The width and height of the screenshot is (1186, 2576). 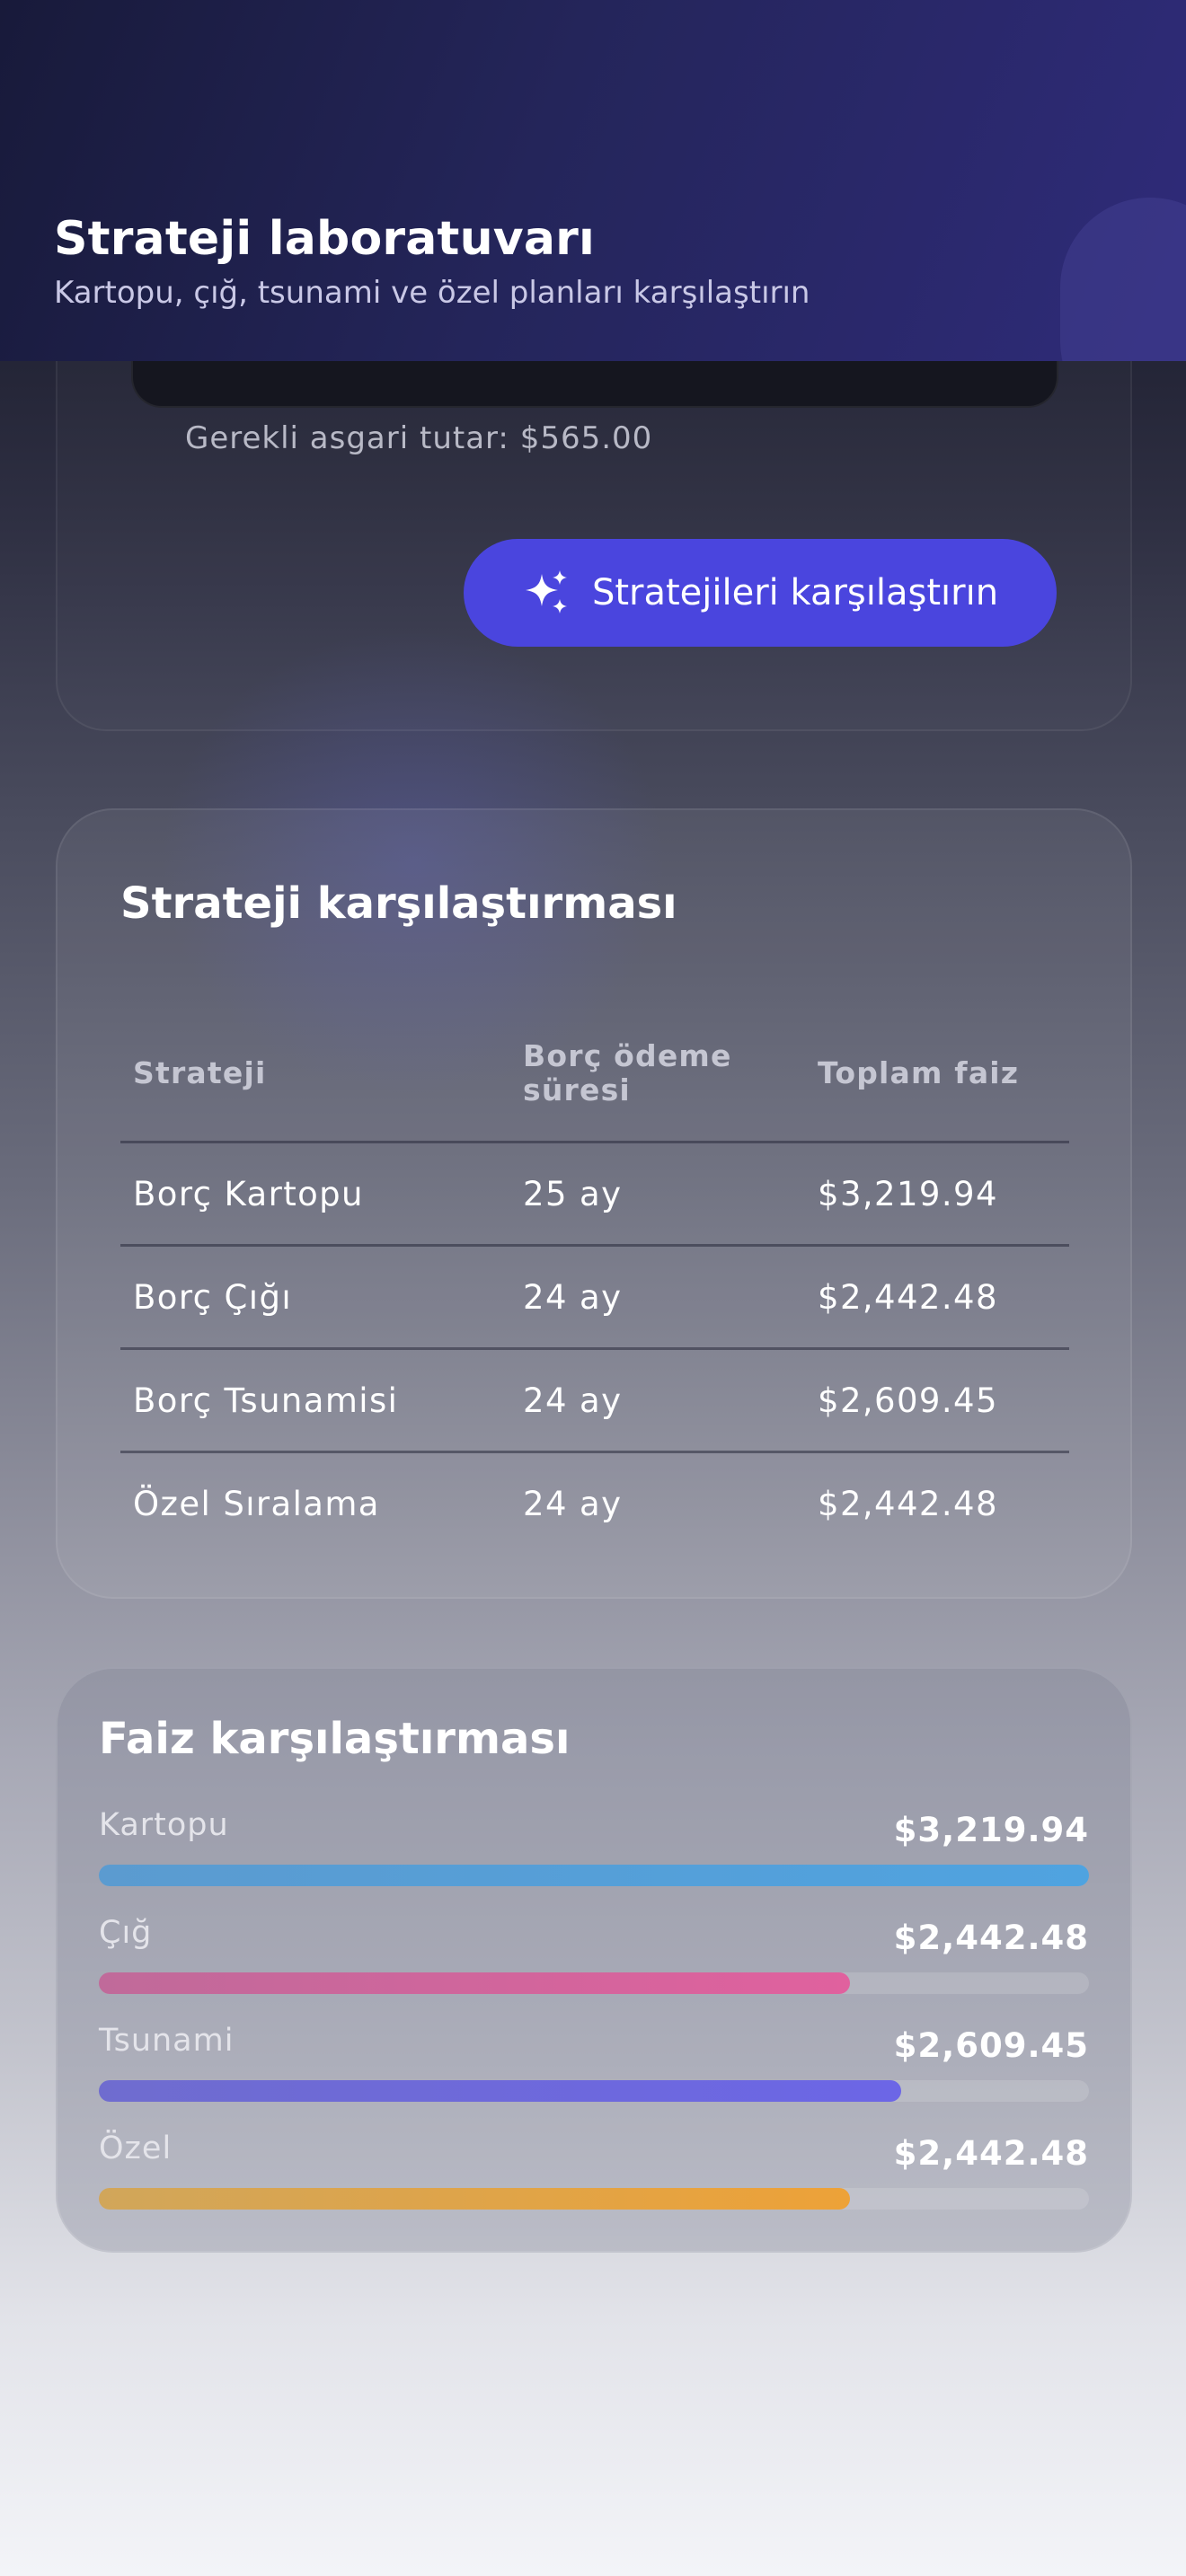 What do you see at coordinates (167, 2041) in the screenshot?
I see `interest-bar-label: Tsunami` at bounding box center [167, 2041].